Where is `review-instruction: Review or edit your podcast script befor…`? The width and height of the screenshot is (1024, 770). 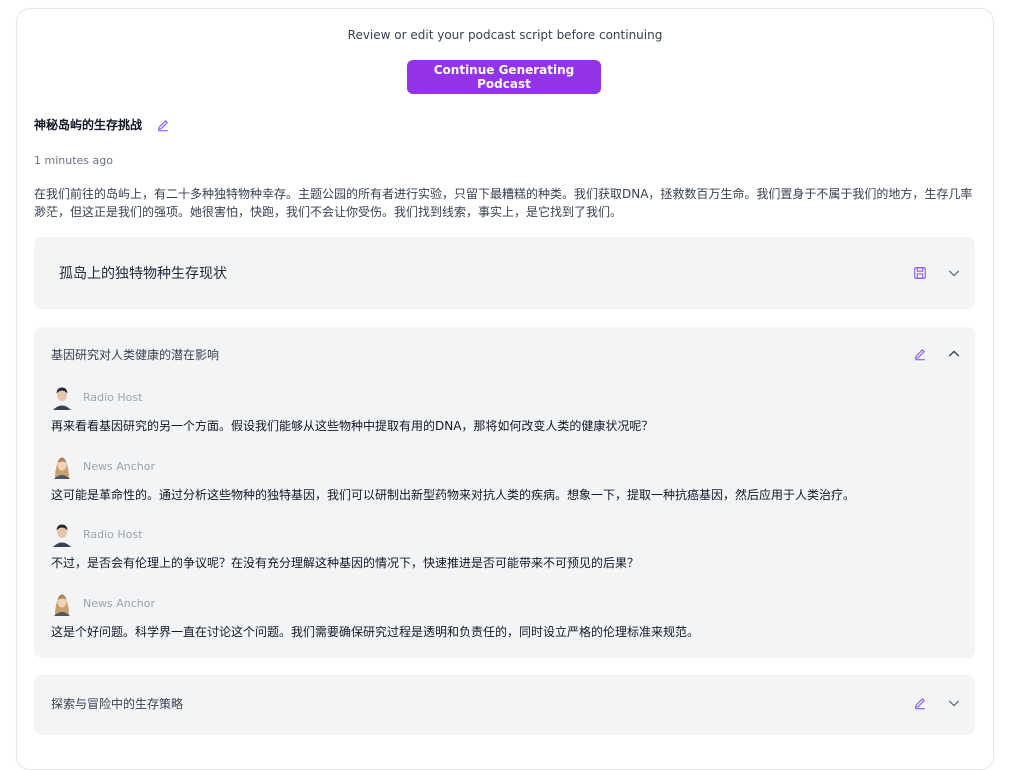 review-instruction: Review or edit your podcast script befor… is located at coordinates (505, 35).